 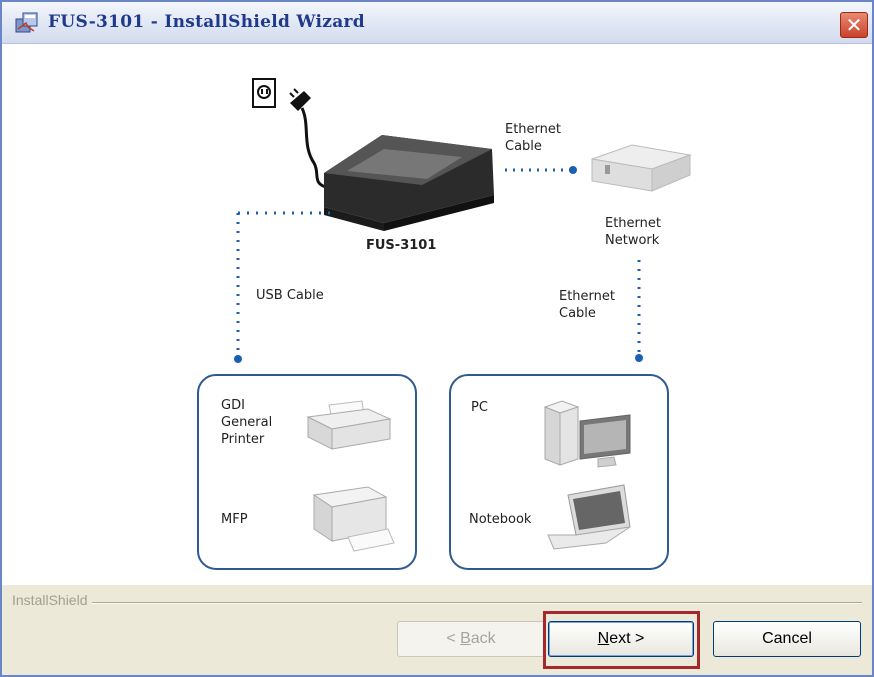 I want to click on close-button: ✕, so click(x=854, y=25).